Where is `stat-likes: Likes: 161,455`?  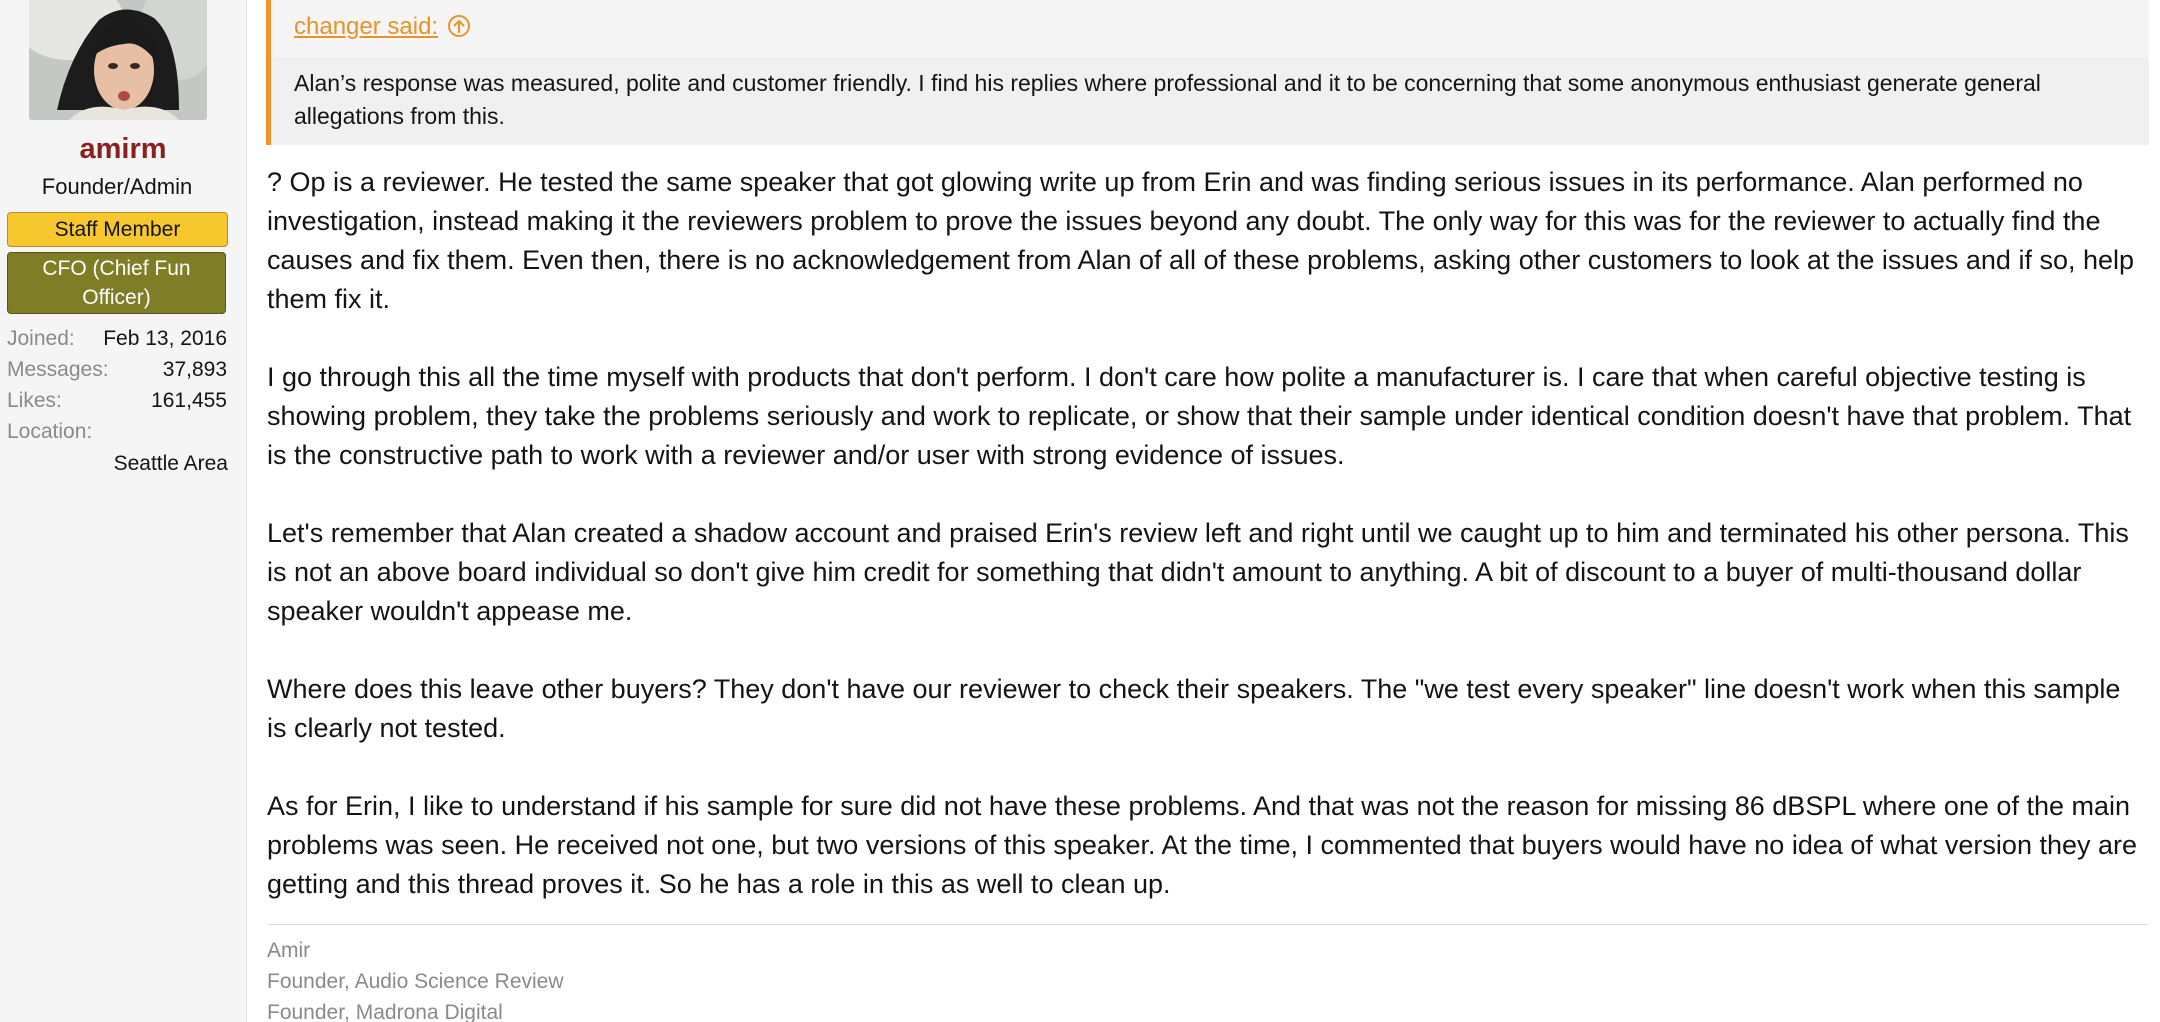
stat-likes: Likes: 161,455 is located at coordinates (117, 401).